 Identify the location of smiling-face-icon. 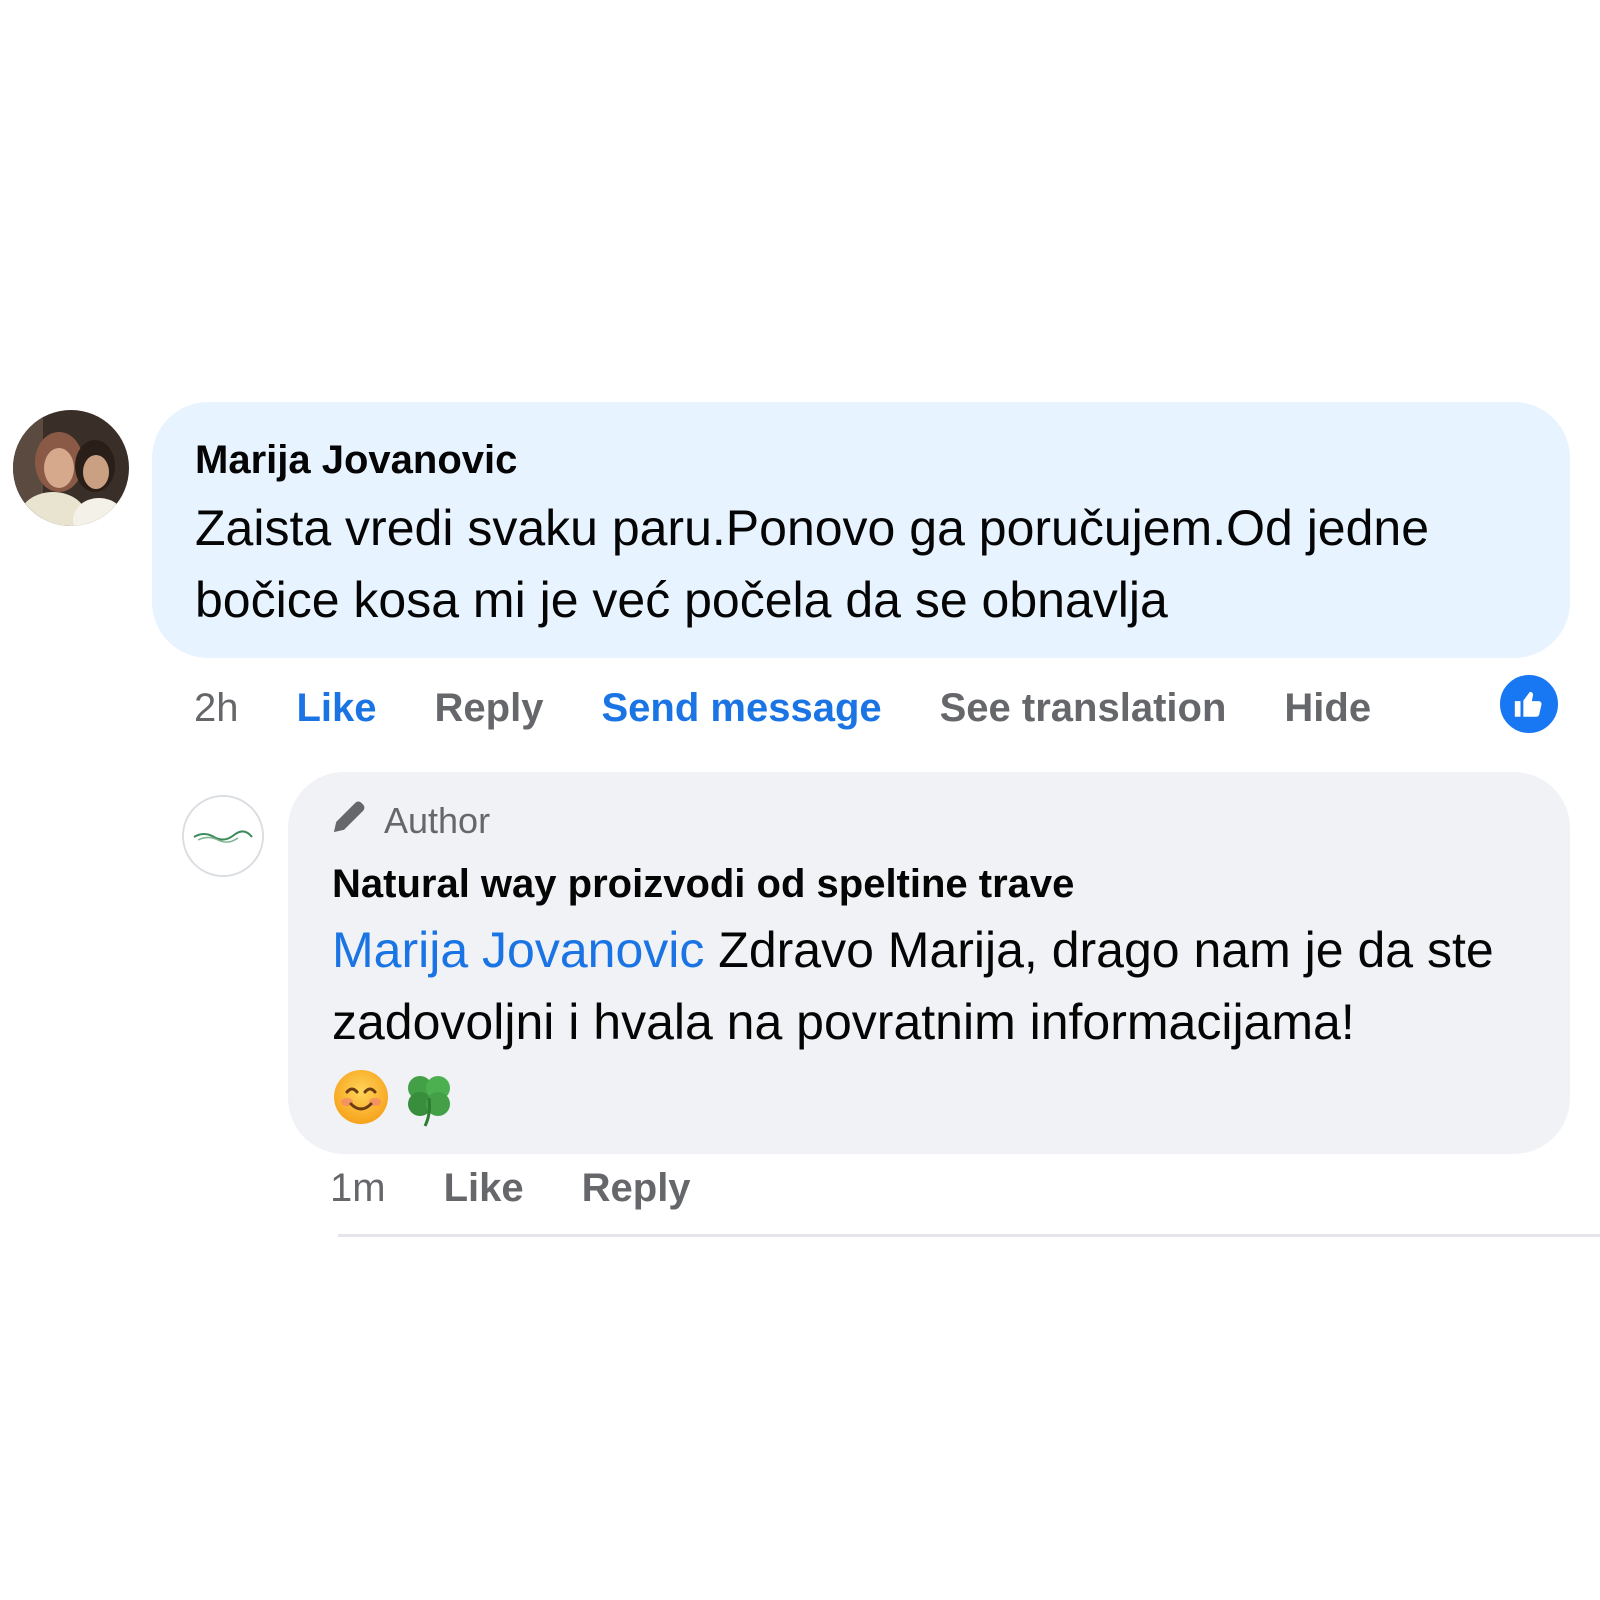
(361, 1101).